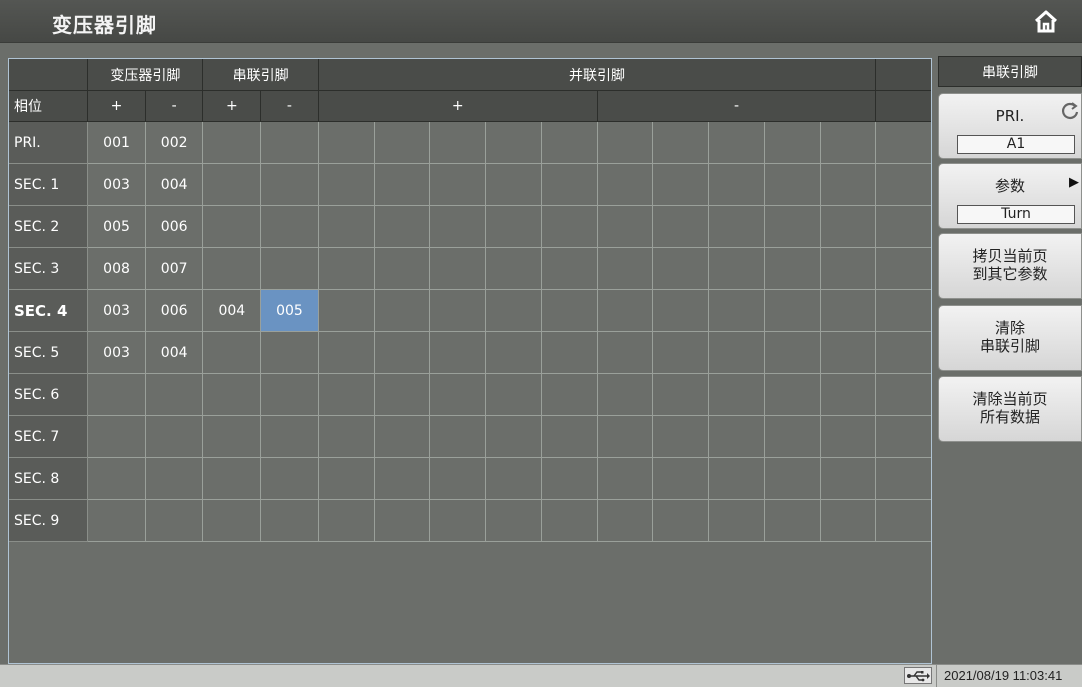  I want to click on row-label: SEC. 5, so click(48, 352).